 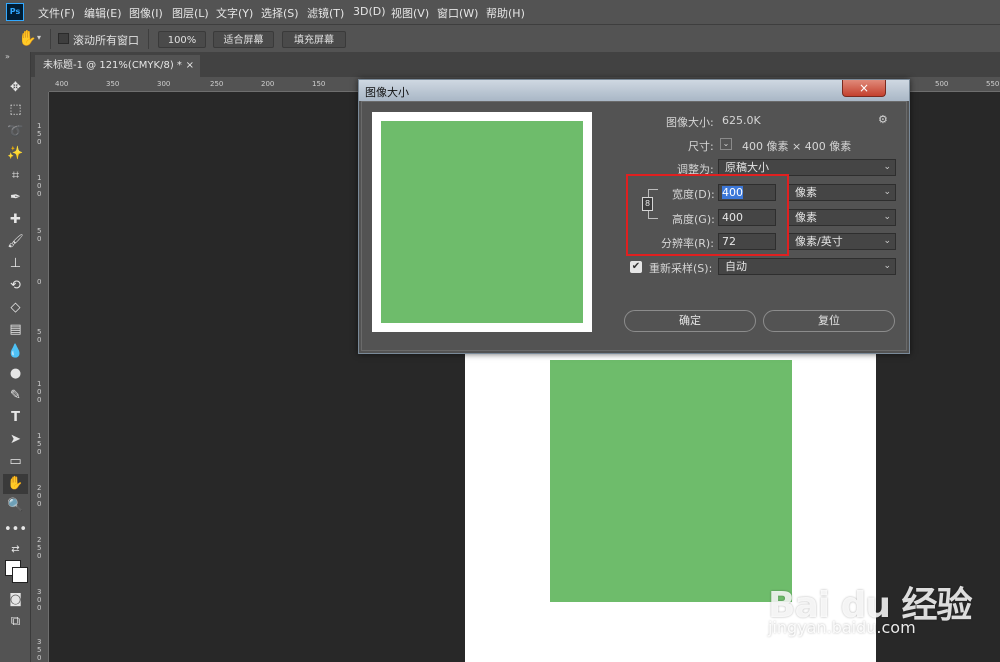 I want to click on ruler-tick: 5 0, so click(x=39, y=235).